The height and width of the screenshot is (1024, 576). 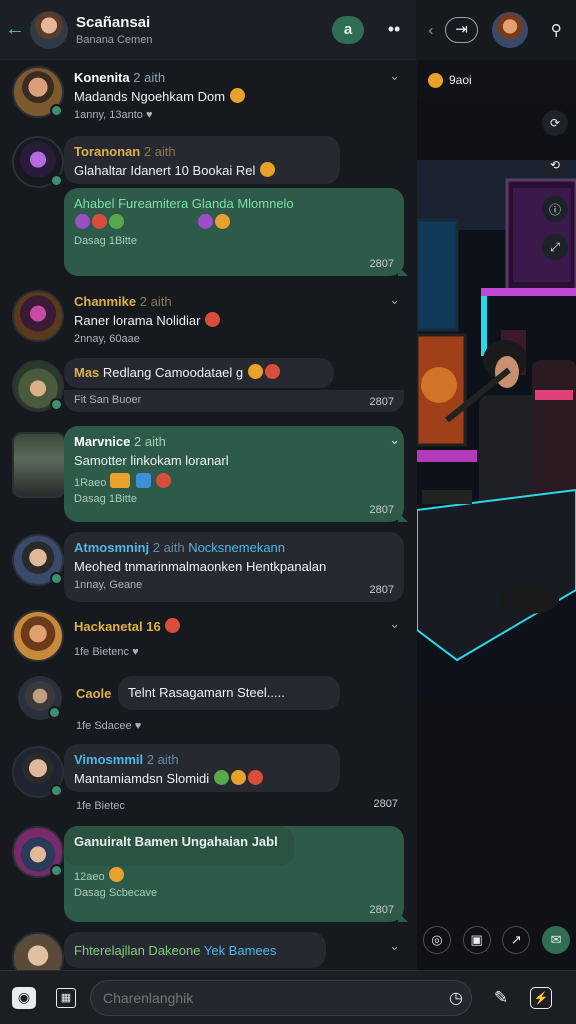 I want to click on message-bubble: Vimosmmil 2 aith Mantamiamdsn Slomidi, so click(x=202, y=768).